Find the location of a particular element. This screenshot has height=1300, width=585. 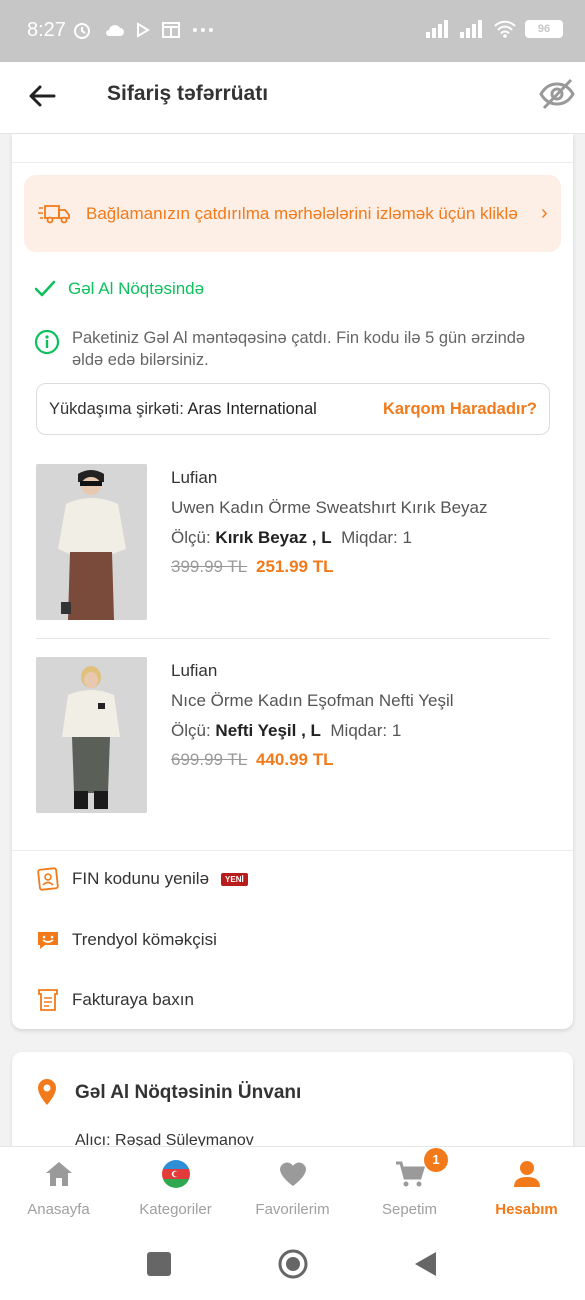

nav-account: Hesabım is located at coordinates (526, 1192).